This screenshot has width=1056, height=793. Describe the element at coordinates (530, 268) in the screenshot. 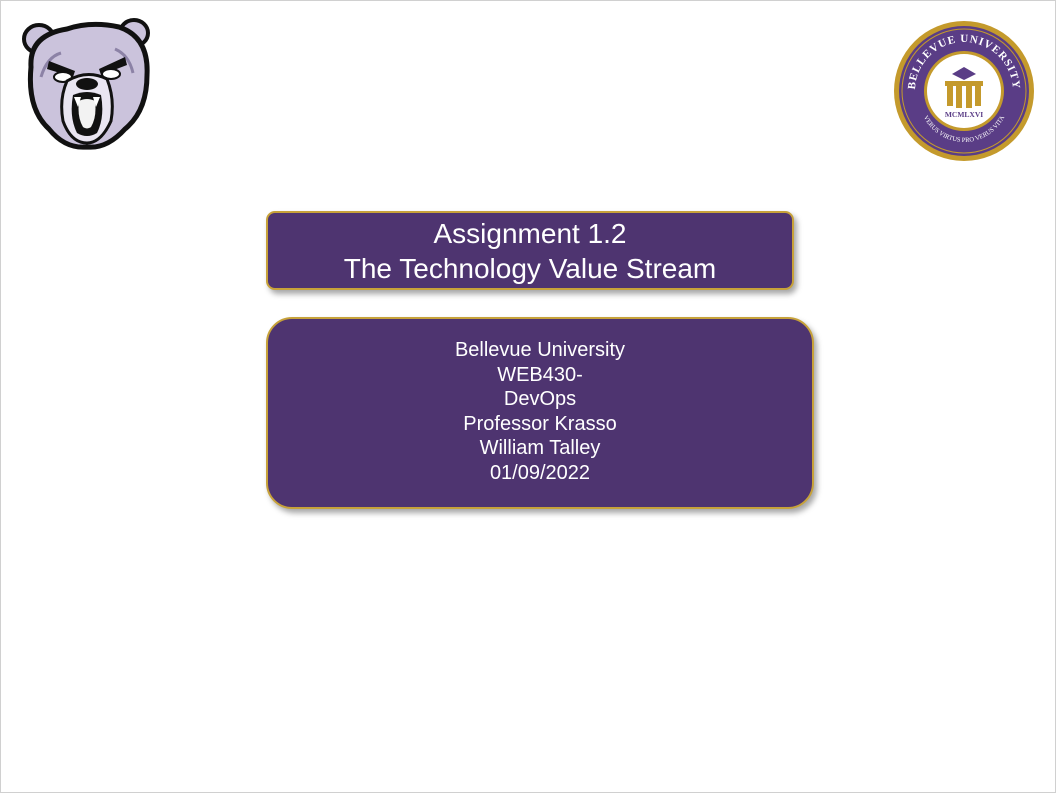

I see `assignment-title: The Technology Value Stream` at that location.